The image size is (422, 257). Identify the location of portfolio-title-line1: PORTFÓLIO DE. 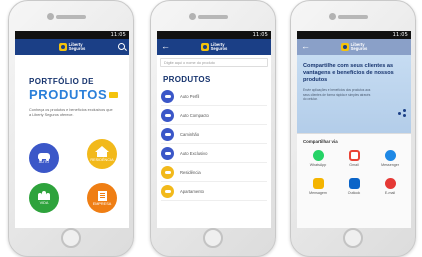
(61, 81).